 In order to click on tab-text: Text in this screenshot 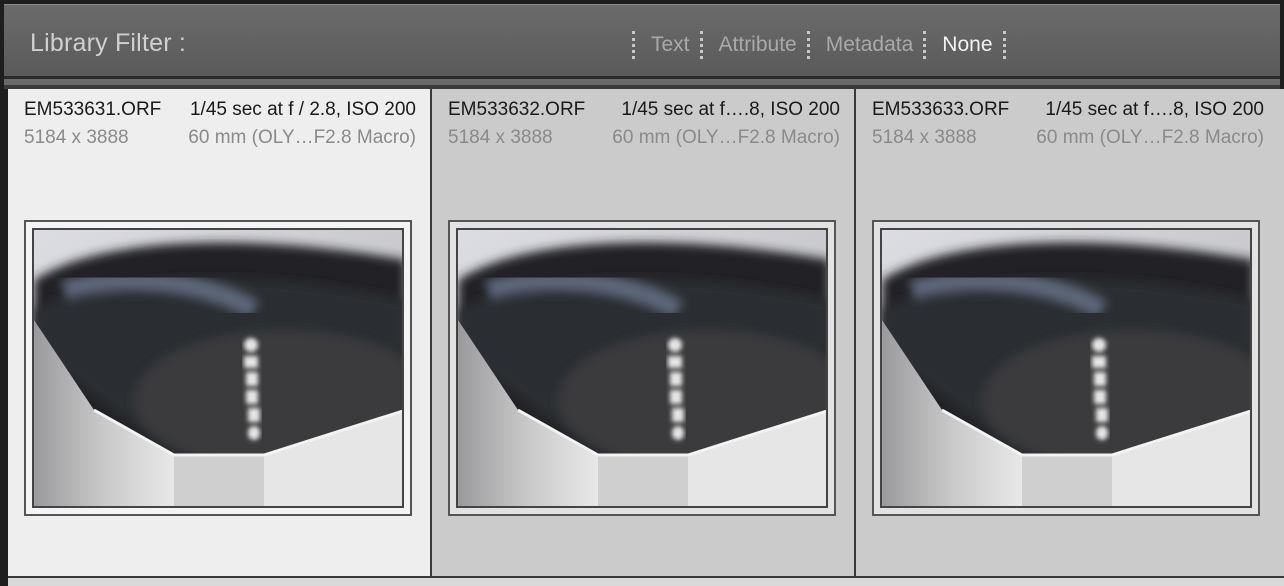, I will do `click(670, 45)`.